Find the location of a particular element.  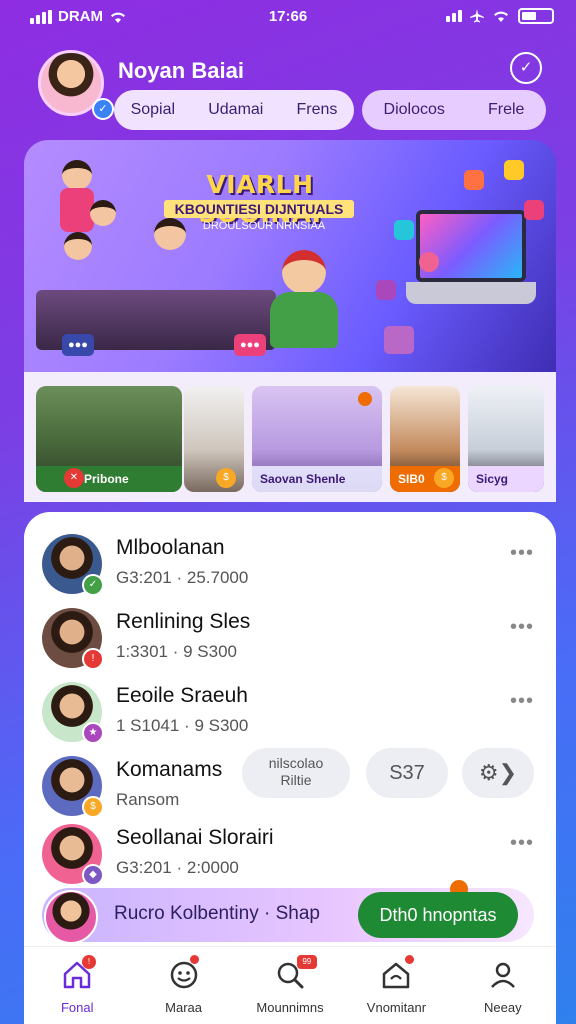

story-badge-icon is located at coordinates (365, 399).